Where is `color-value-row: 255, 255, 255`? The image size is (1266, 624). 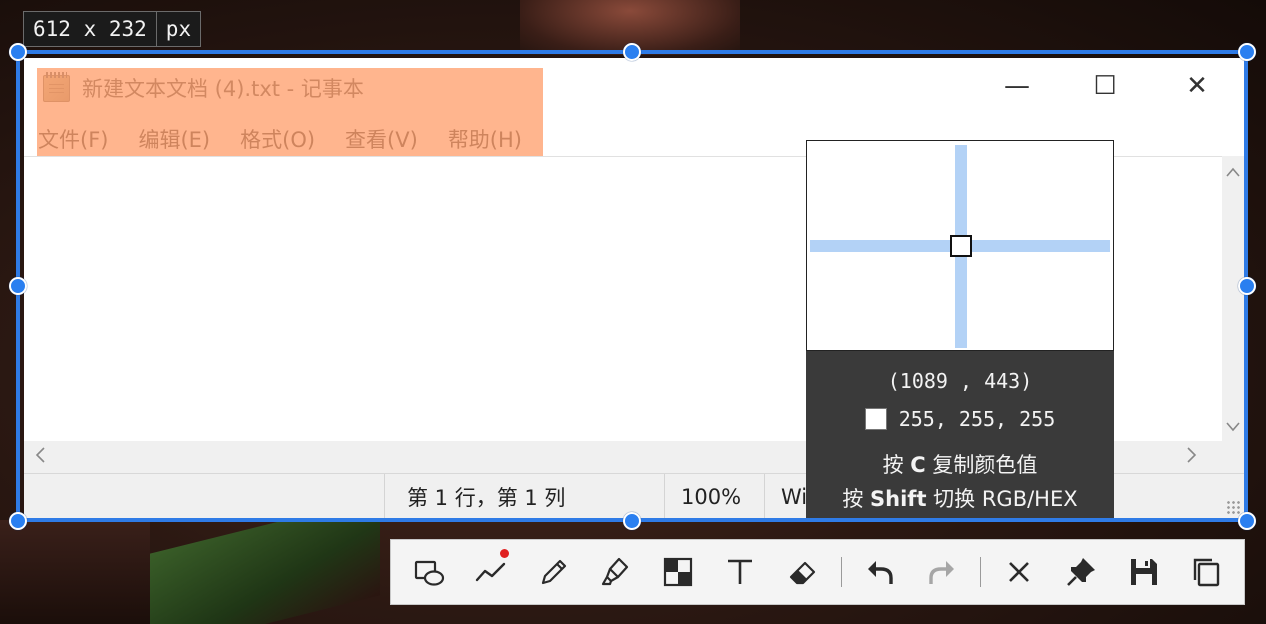 color-value-row: 255, 255, 255 is located at coordinates (960, 419).